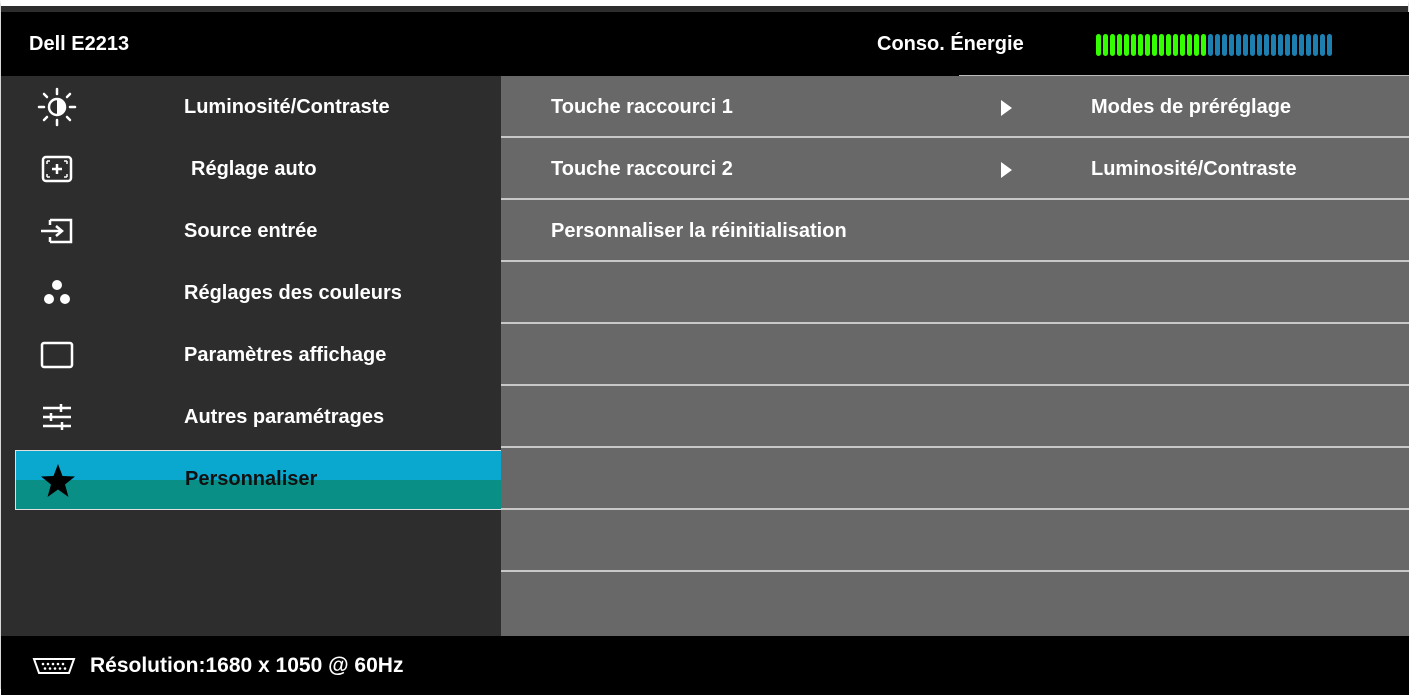 Image resolution: width=1409 pixels, height=695 pixels. What do you see at coordinates (247, 665) in the screenshot?
I see `resolution-status: Résolution:1680 x 1050 @ 60Hz` at bounding box center [247, 665].